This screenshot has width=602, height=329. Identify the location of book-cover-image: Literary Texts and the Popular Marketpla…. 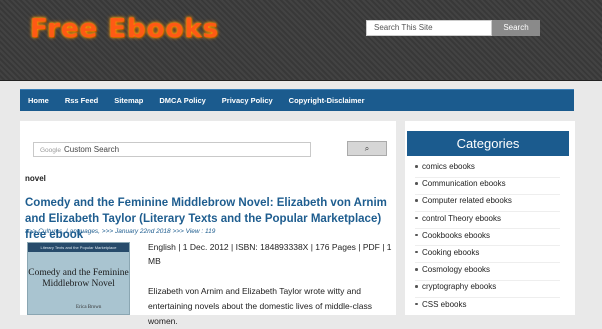
(78, 278).